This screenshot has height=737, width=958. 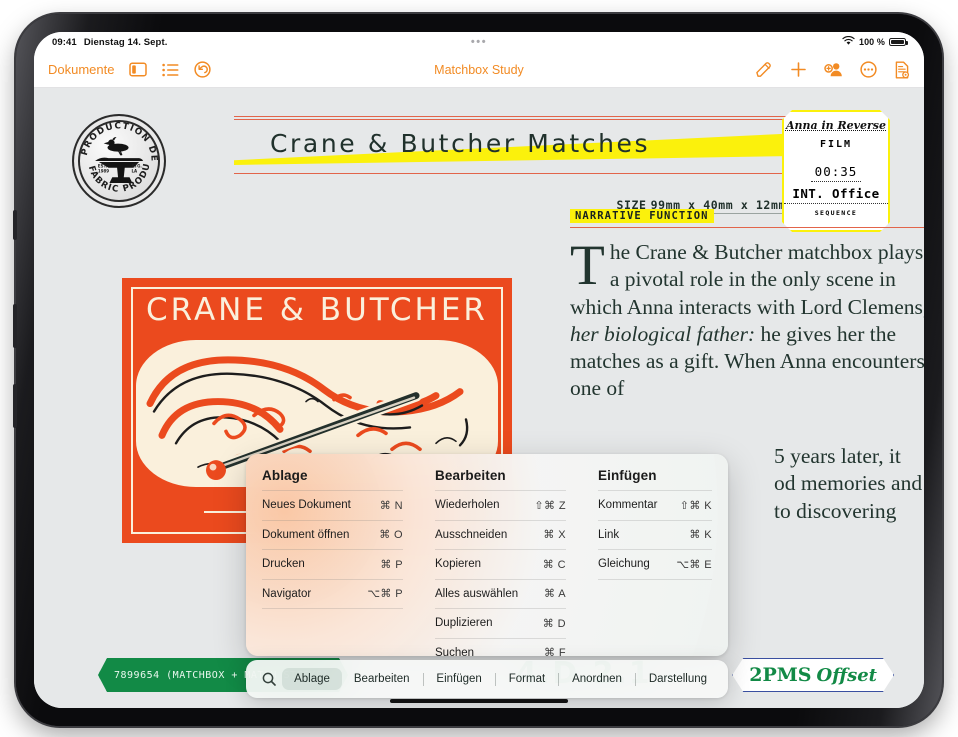 I want to click on menu-item-shortcut: ⌘ N, so click(x=391, y=505).